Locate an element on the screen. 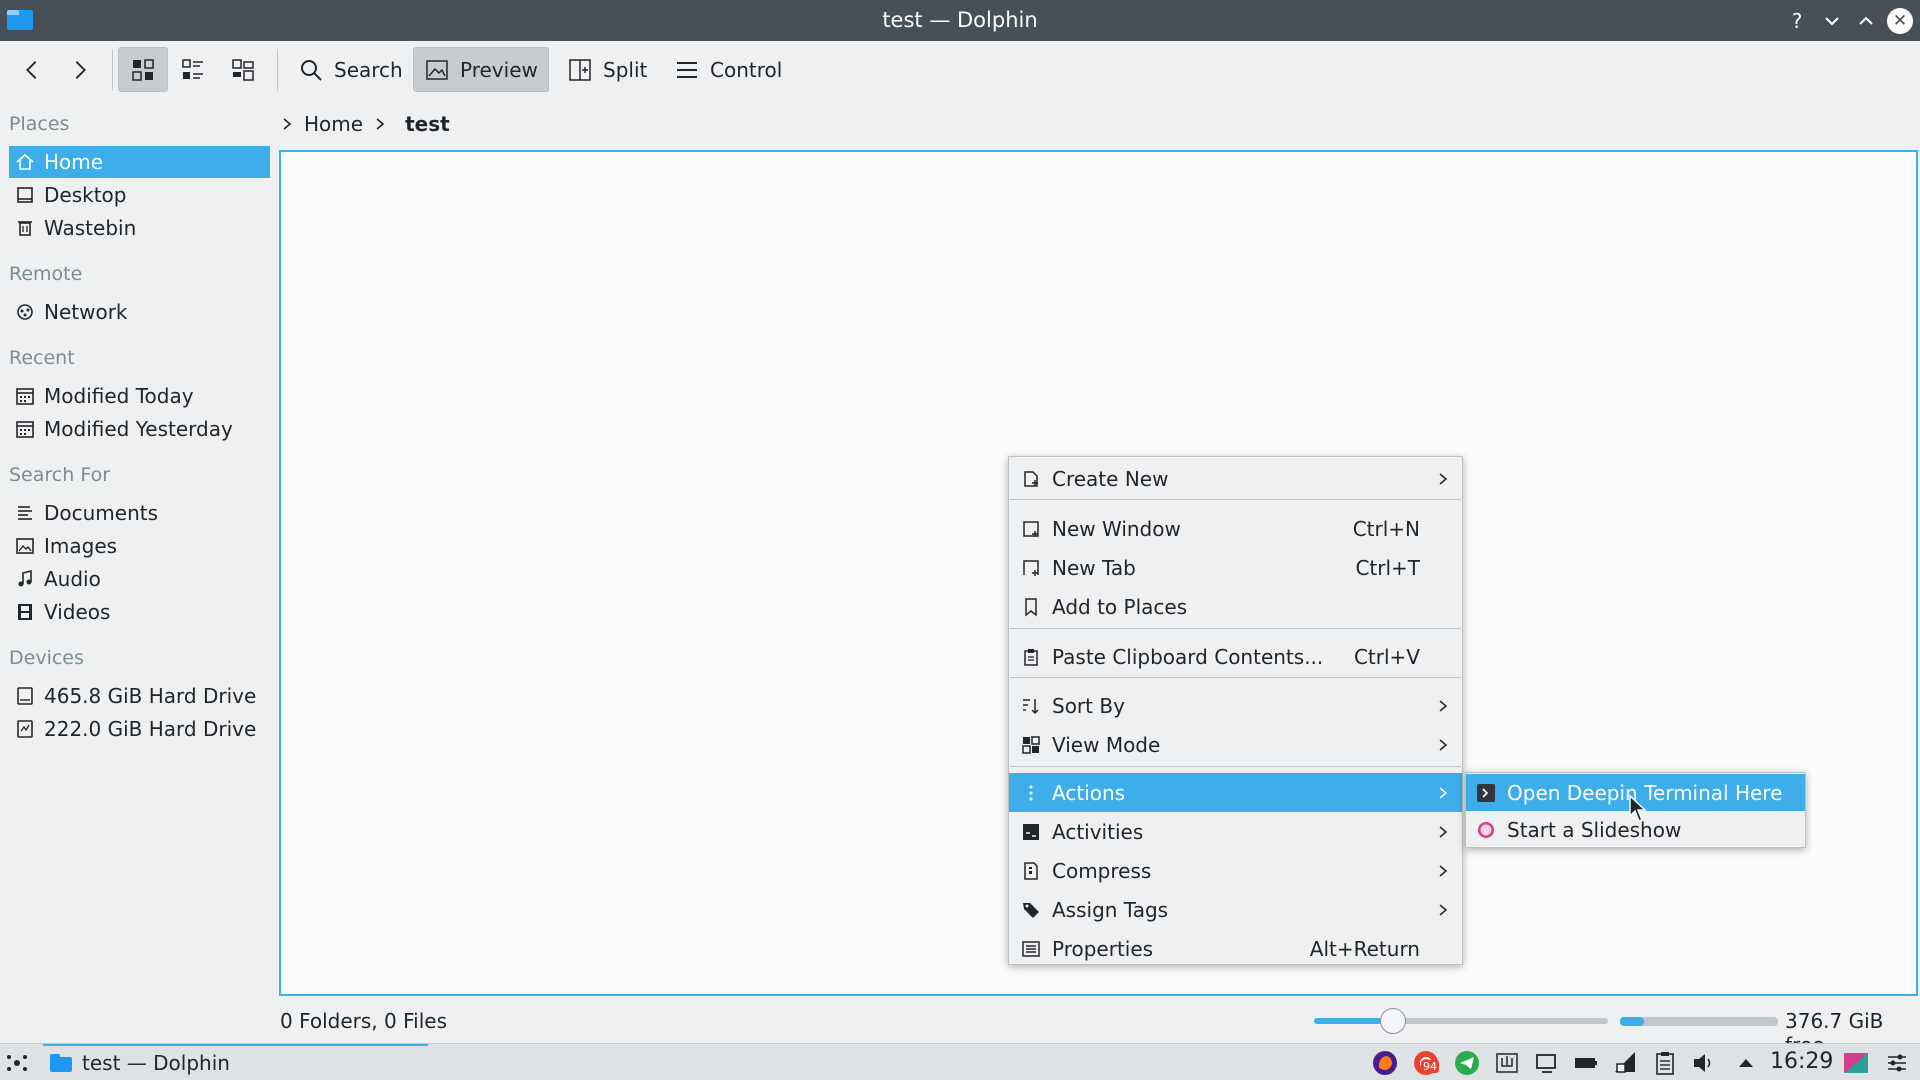  desktop-icon is located at coordinates (25, 195).